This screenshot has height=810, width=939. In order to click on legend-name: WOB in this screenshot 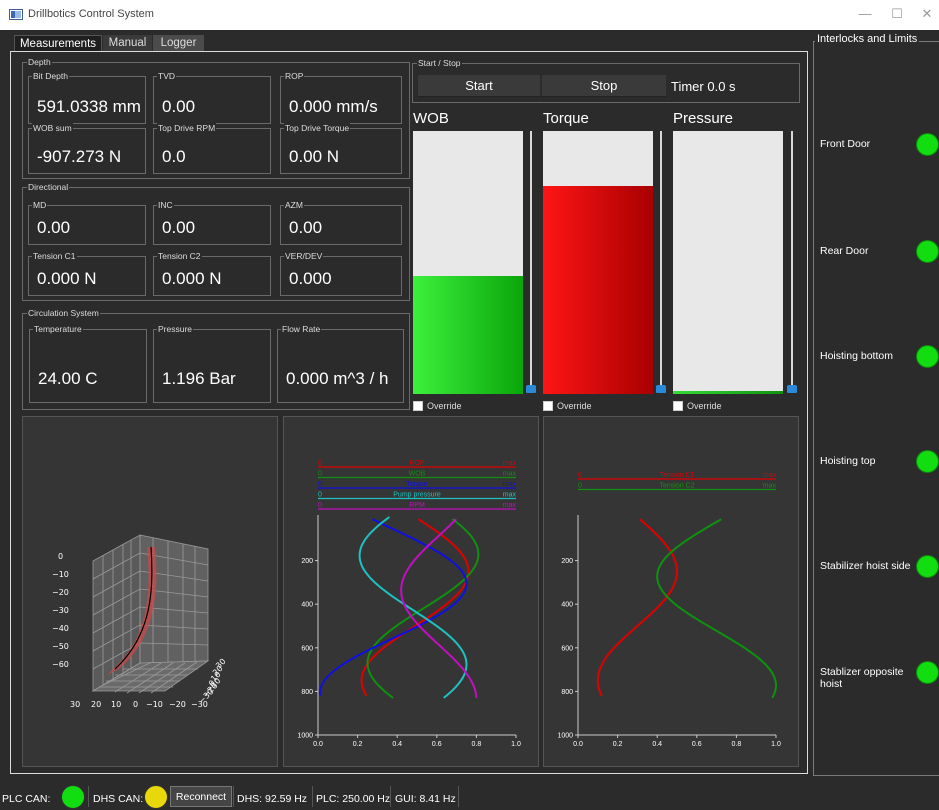, I will do `click(417, 474)`.